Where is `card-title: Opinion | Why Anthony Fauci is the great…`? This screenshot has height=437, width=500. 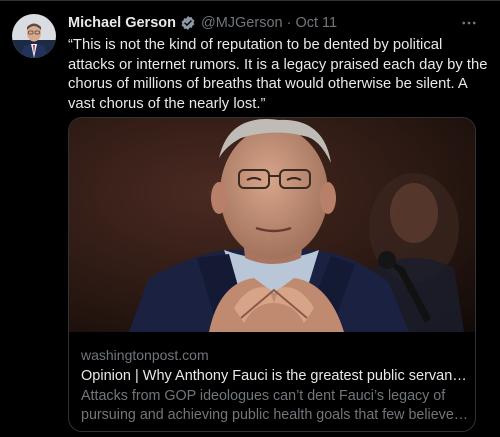
card-title: Opinion | Why Anthony Fauci is the great… is located at coordinates (275, 376).